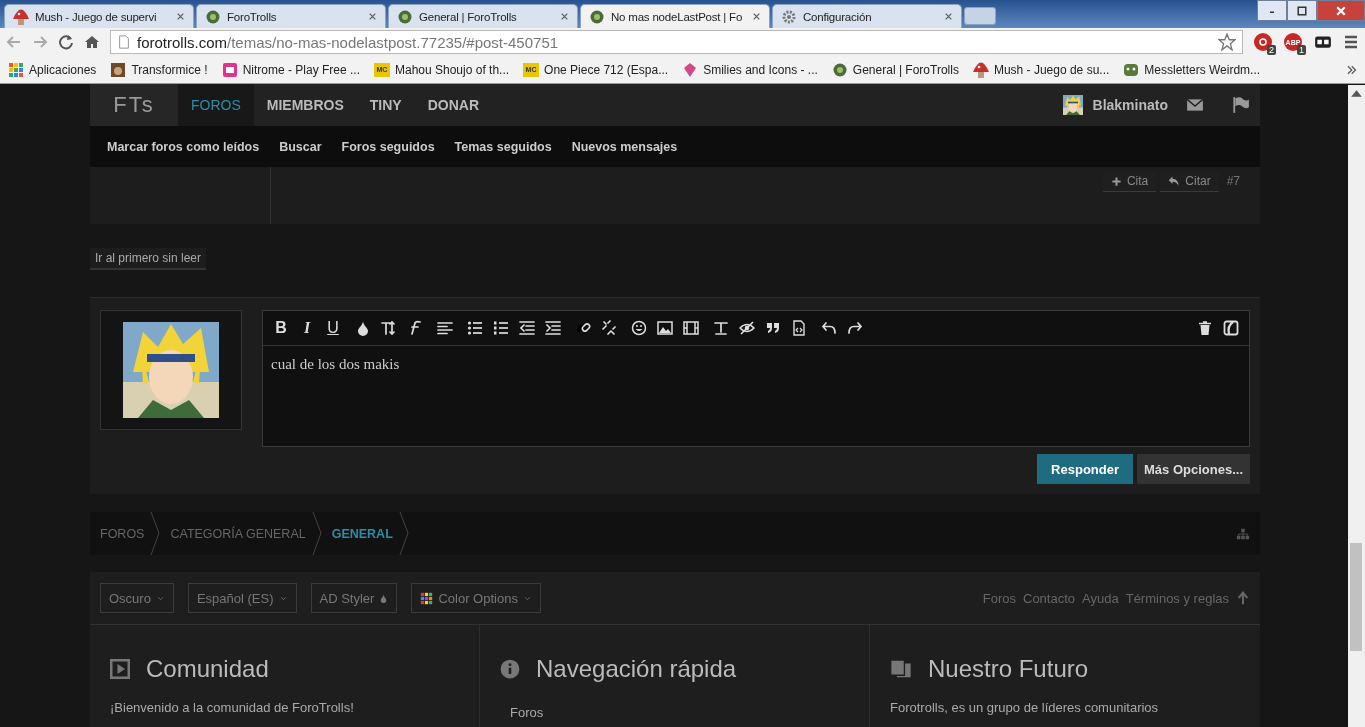 The height and width of the screenshot is (727, 1365). Describe the element at coordinates (1351, 42) in the screenshot. I see `menu-icon` at that location.